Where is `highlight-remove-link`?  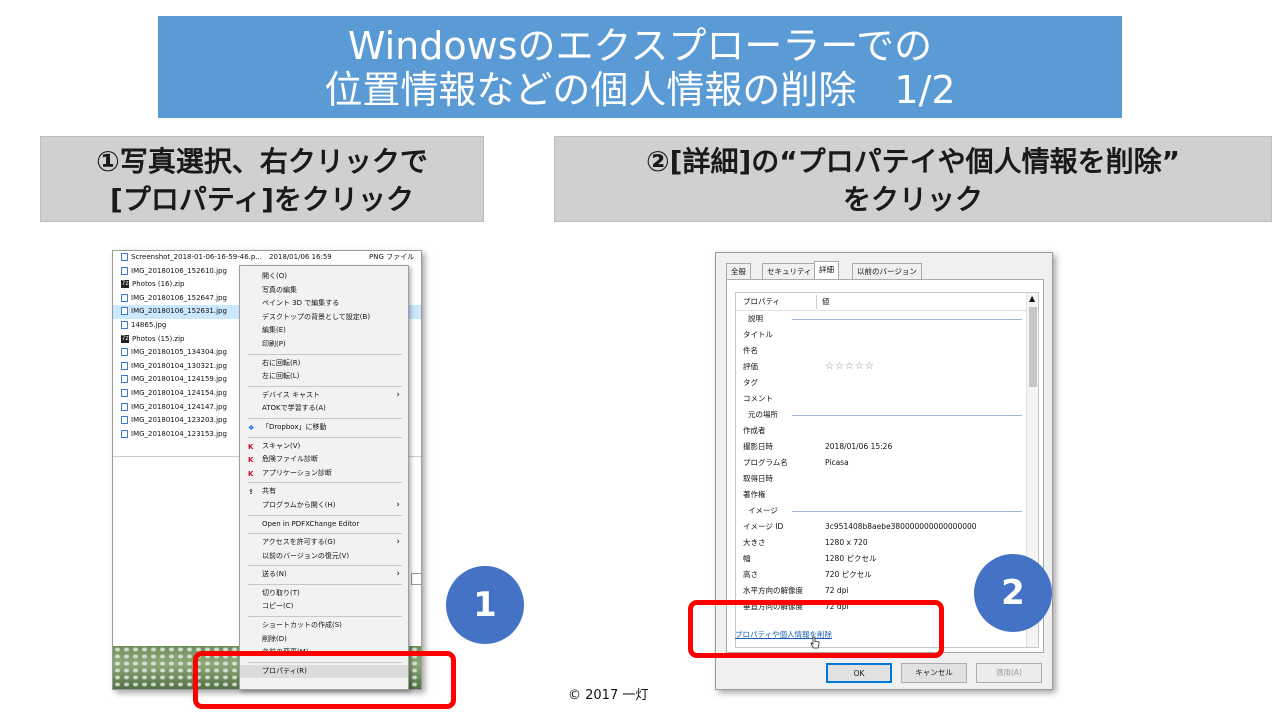 highlight-remove-link is located at coordinates (816, 629).